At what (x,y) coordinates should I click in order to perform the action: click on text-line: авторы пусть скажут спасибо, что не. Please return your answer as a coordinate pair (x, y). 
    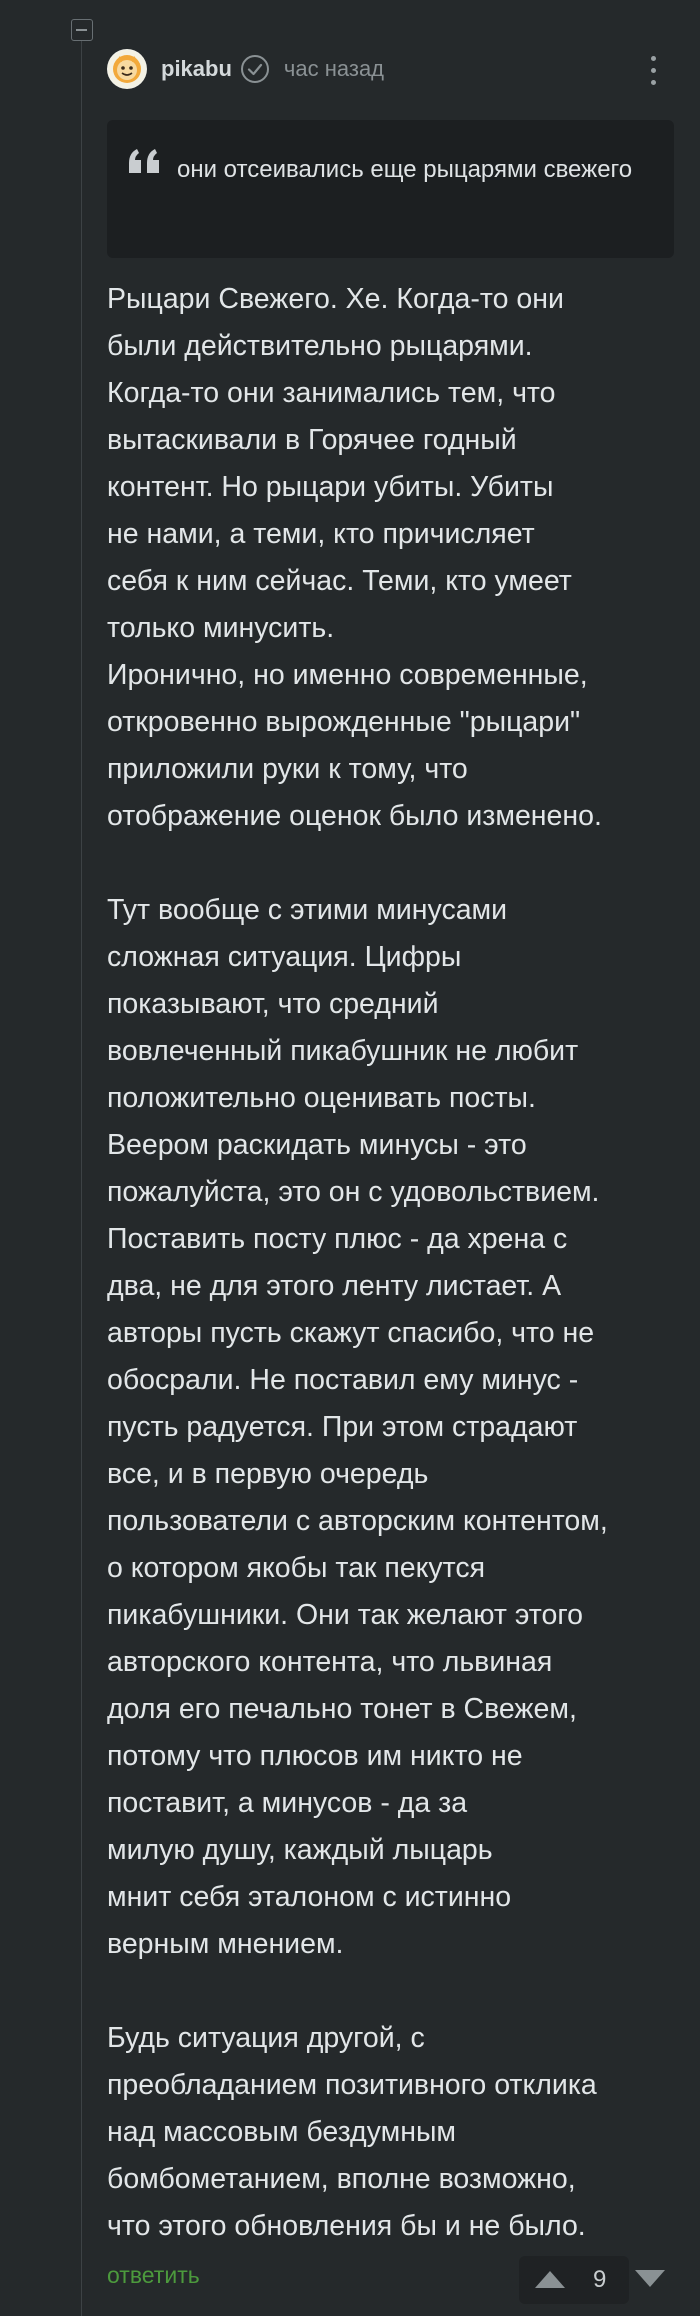
    Looking at the image, I should click on (351, 1333).